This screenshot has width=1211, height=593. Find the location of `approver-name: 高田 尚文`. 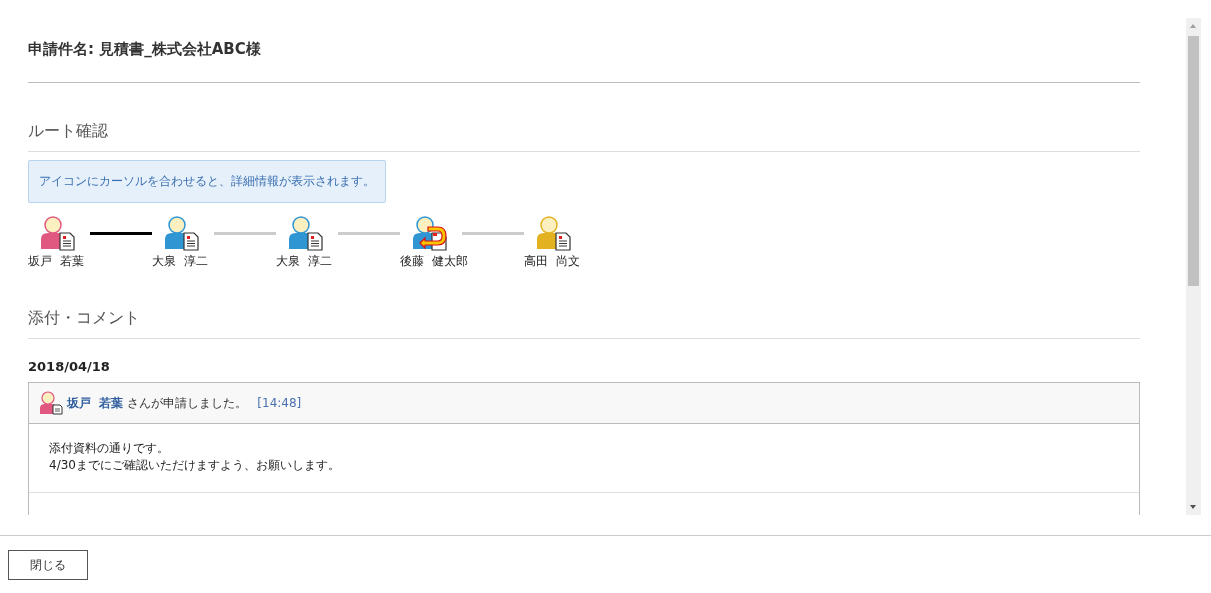

approver-name: 高田 尚文 is located at coordinates (552, 261).